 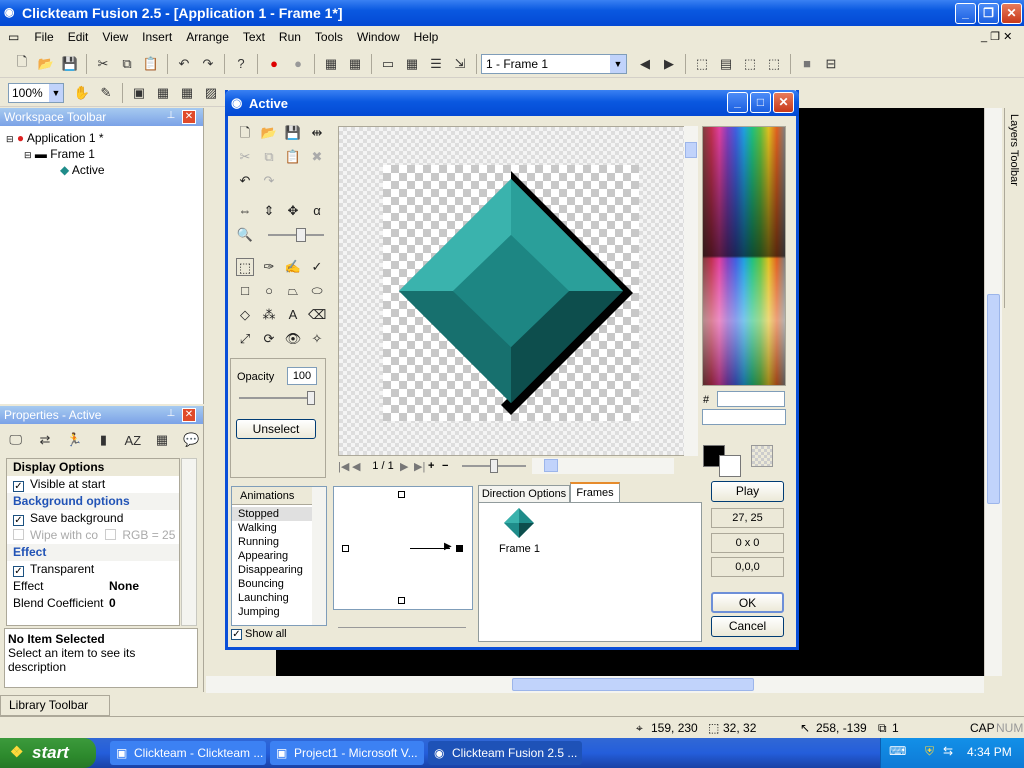 What do you see at coordinates (74, 440) in the screenshot?
I see `tab-runtime-icon: 🏃` at bounding box center [74, 440].